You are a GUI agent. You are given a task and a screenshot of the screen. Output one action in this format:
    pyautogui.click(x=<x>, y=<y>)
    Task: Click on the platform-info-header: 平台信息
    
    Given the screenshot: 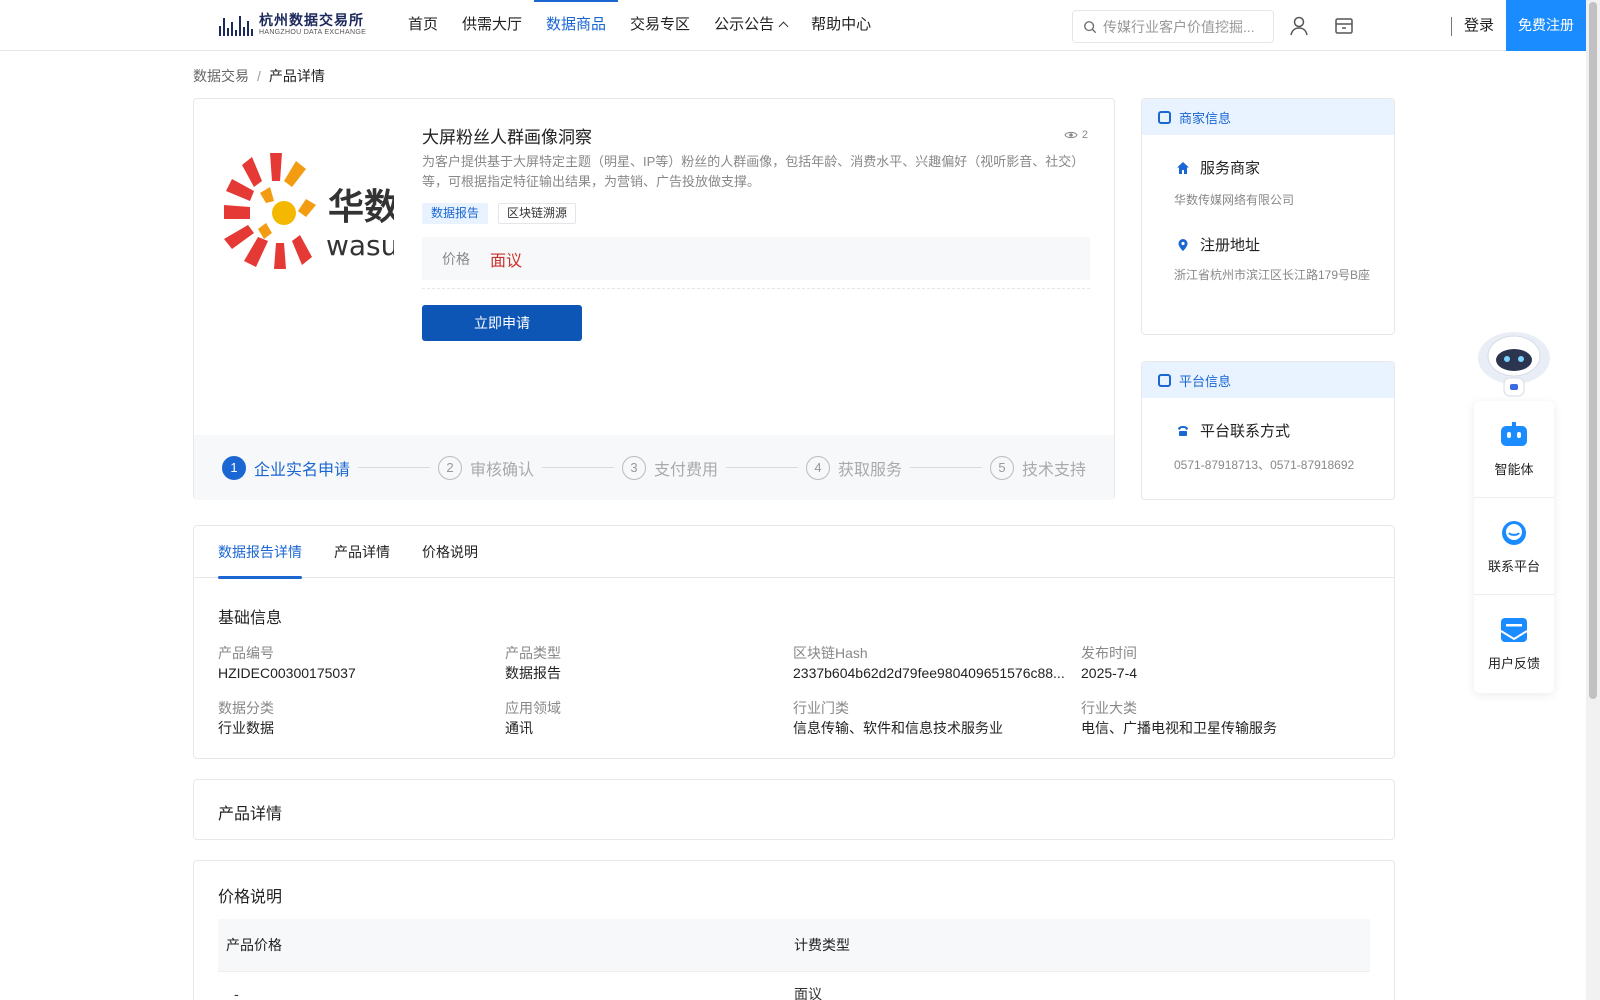 What is the action you would take?
    pyautogui.click(x=1268, y=380)
    